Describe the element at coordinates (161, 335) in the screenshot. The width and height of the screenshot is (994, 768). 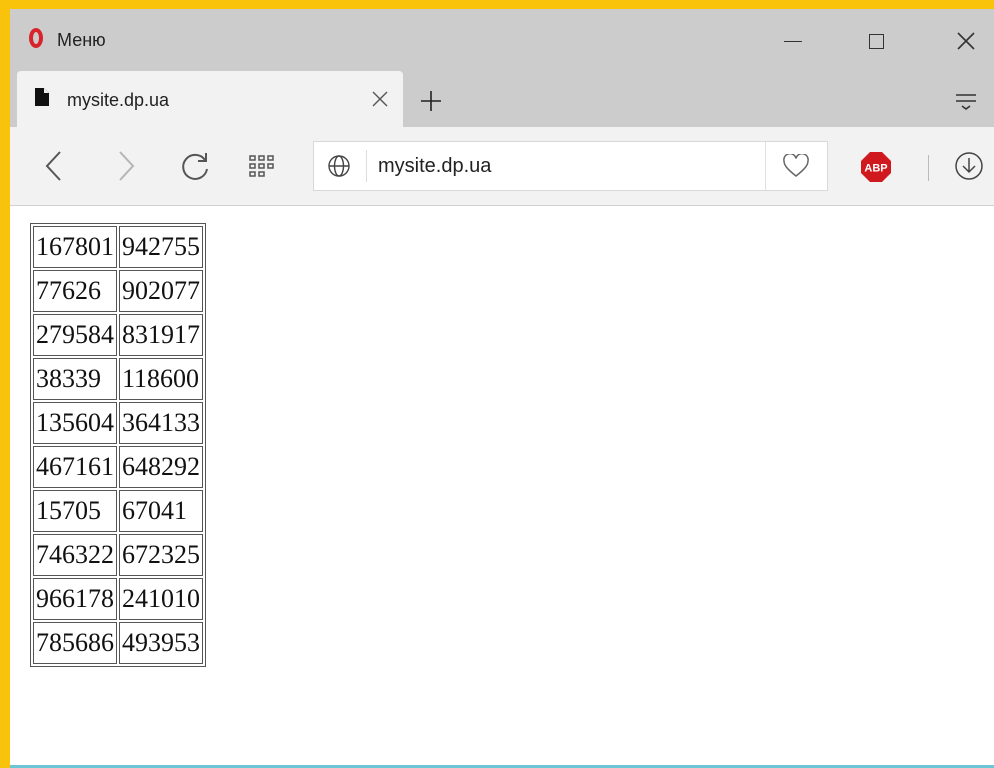
I see `table-cell: 831917` at that location.